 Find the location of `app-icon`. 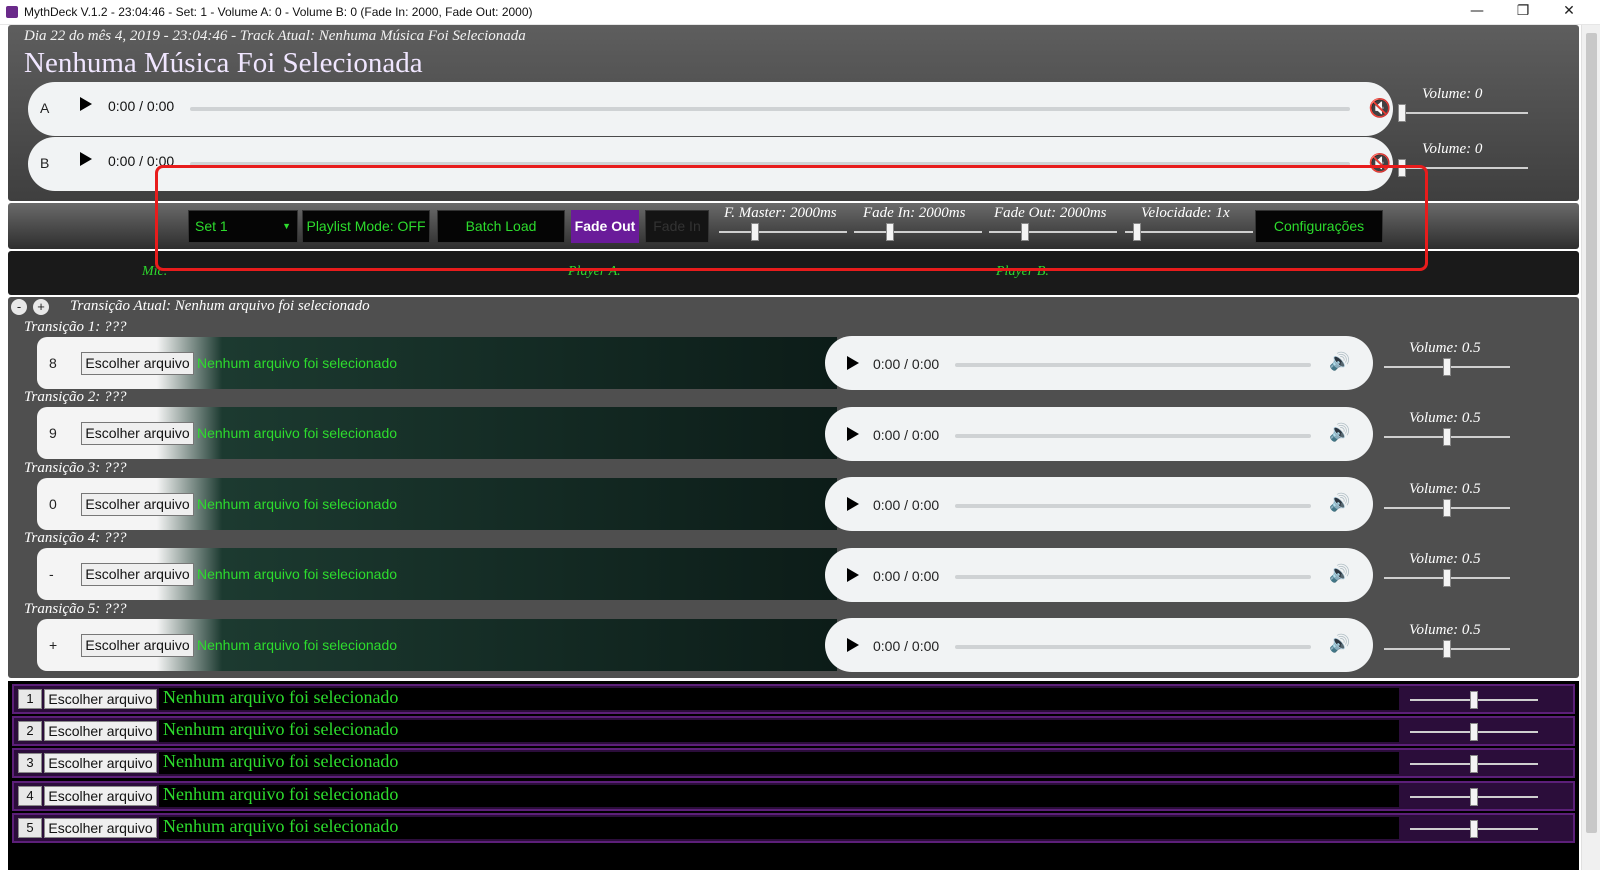

app-icon is located at coordinates (12, 12).